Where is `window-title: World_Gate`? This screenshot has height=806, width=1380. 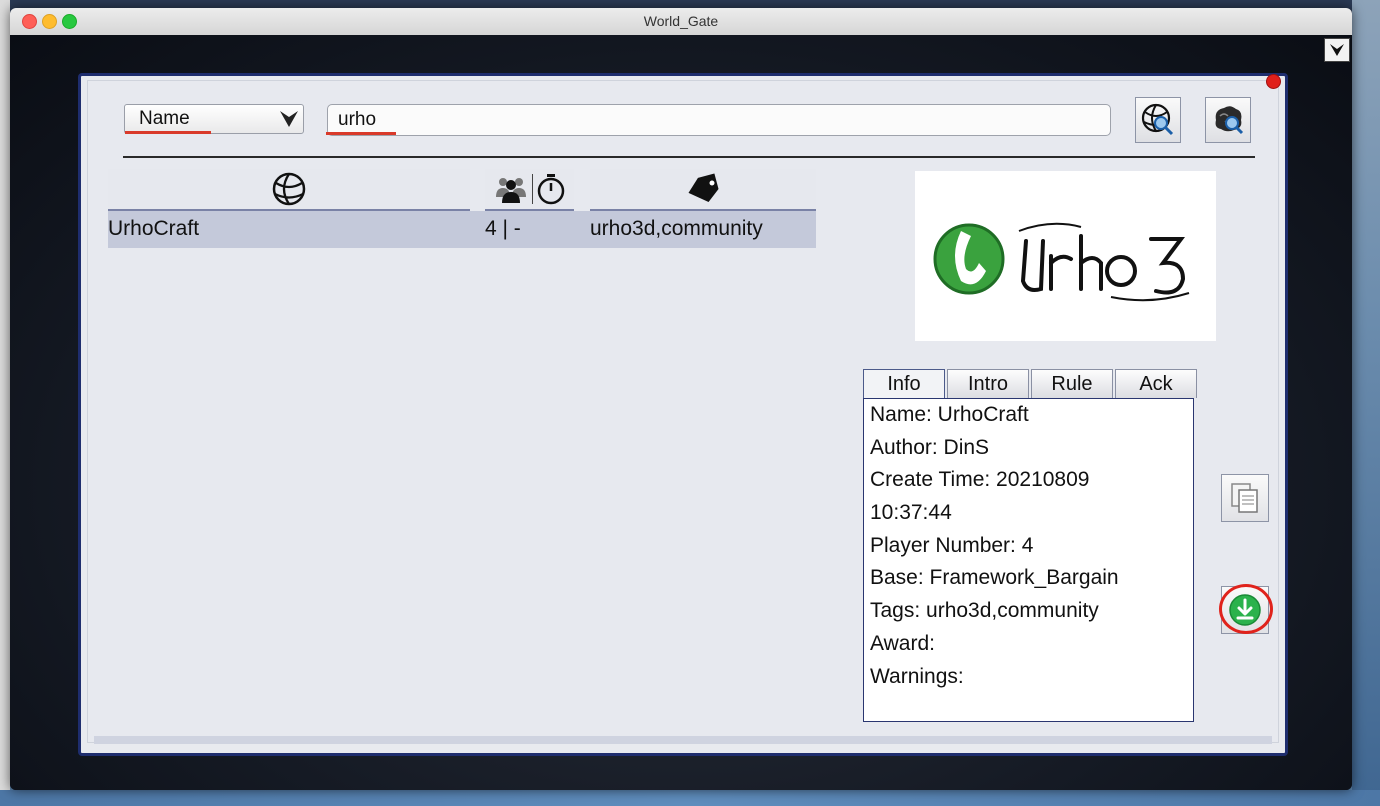 window-title: World_Gate is located at coordinates (681, 21).